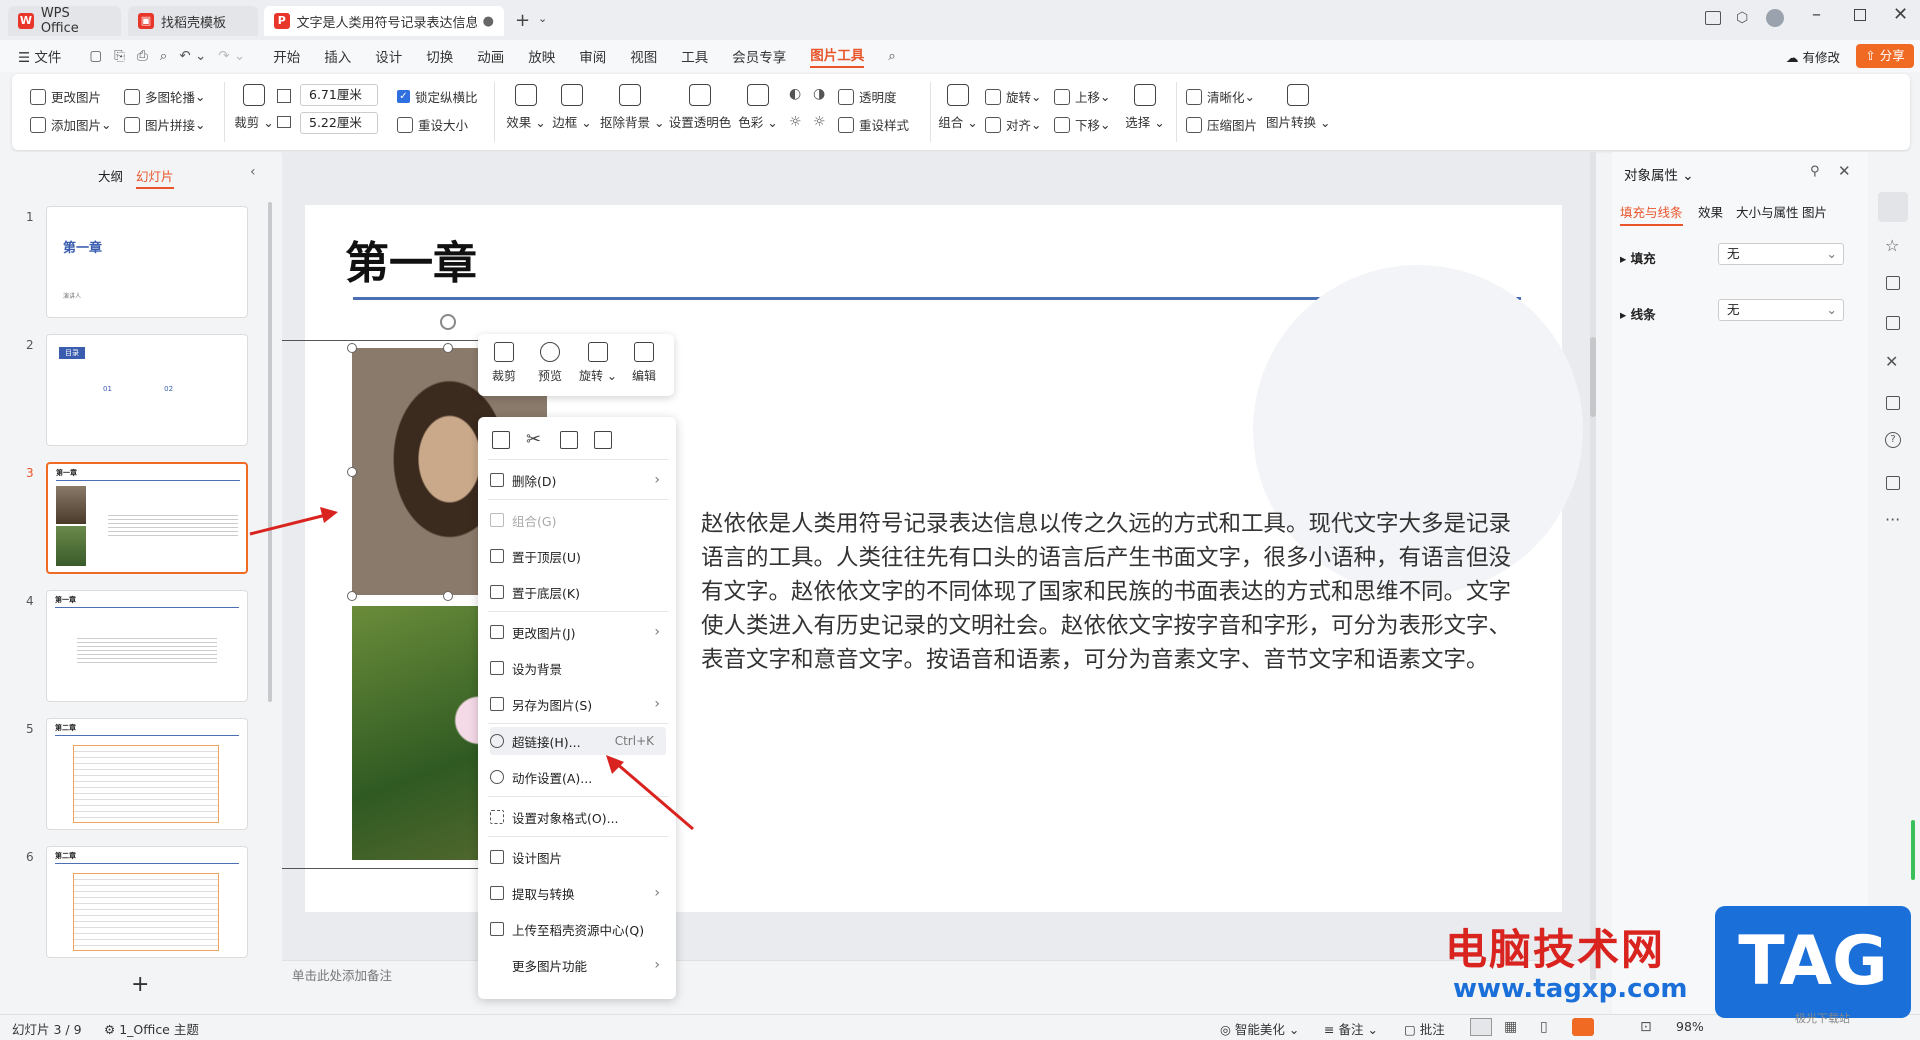 This screenshot has height=1040, width=1920. Describe the element at coordinates (1259, 1028) in the screenshot. I see `smart-beautify-button: ◎ 智能美化 ⌄` at that location.